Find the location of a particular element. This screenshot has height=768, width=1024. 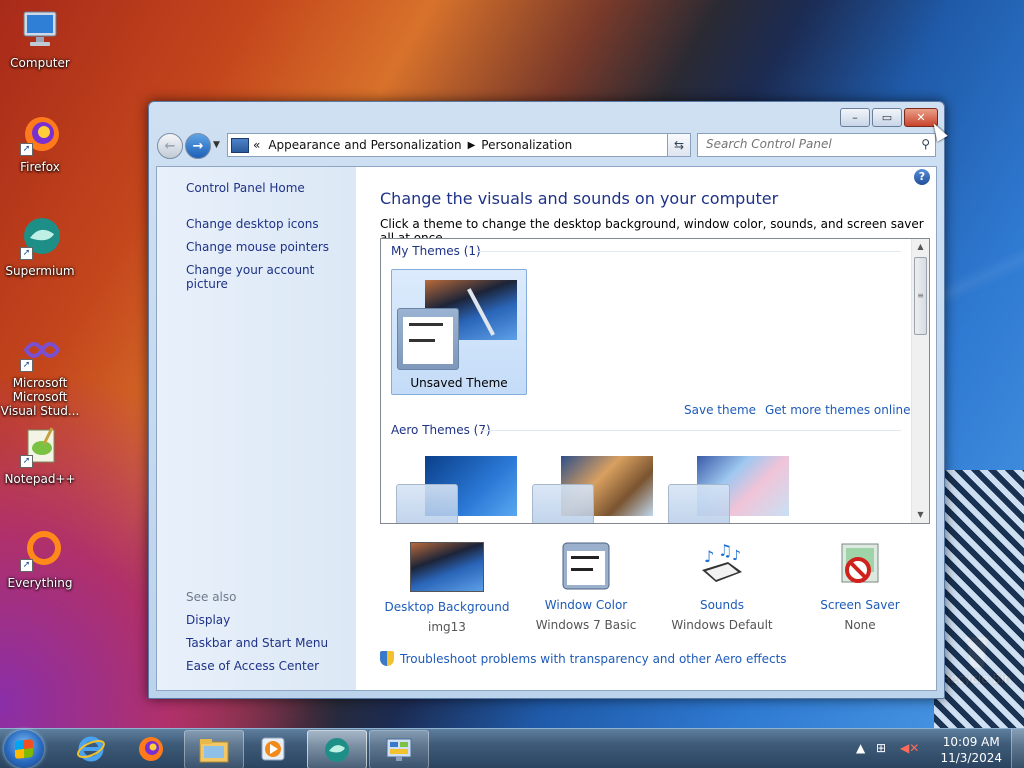

theme-list-scrollbar: ▲ ≡ ▼ is located at coordinates (920, 381).